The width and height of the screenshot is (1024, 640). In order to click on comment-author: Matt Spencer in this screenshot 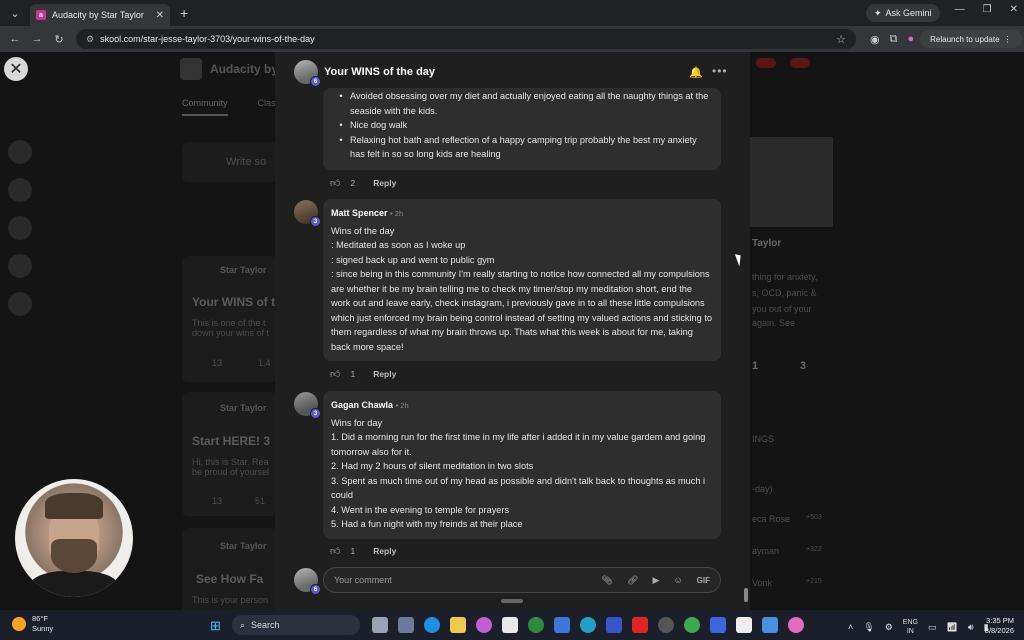, I will do `click(359, 213)`.